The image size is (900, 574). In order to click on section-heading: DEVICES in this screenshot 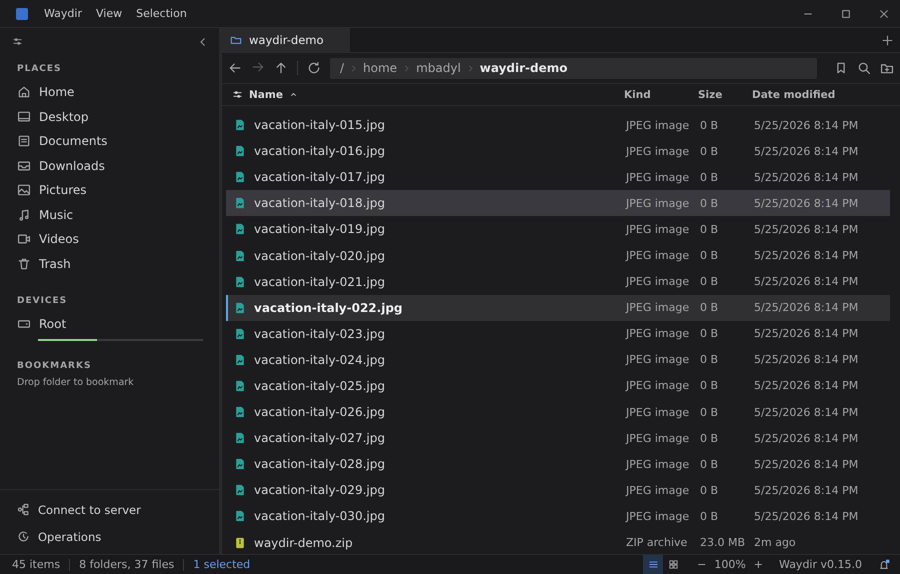, I will do `click(42, 301)`.